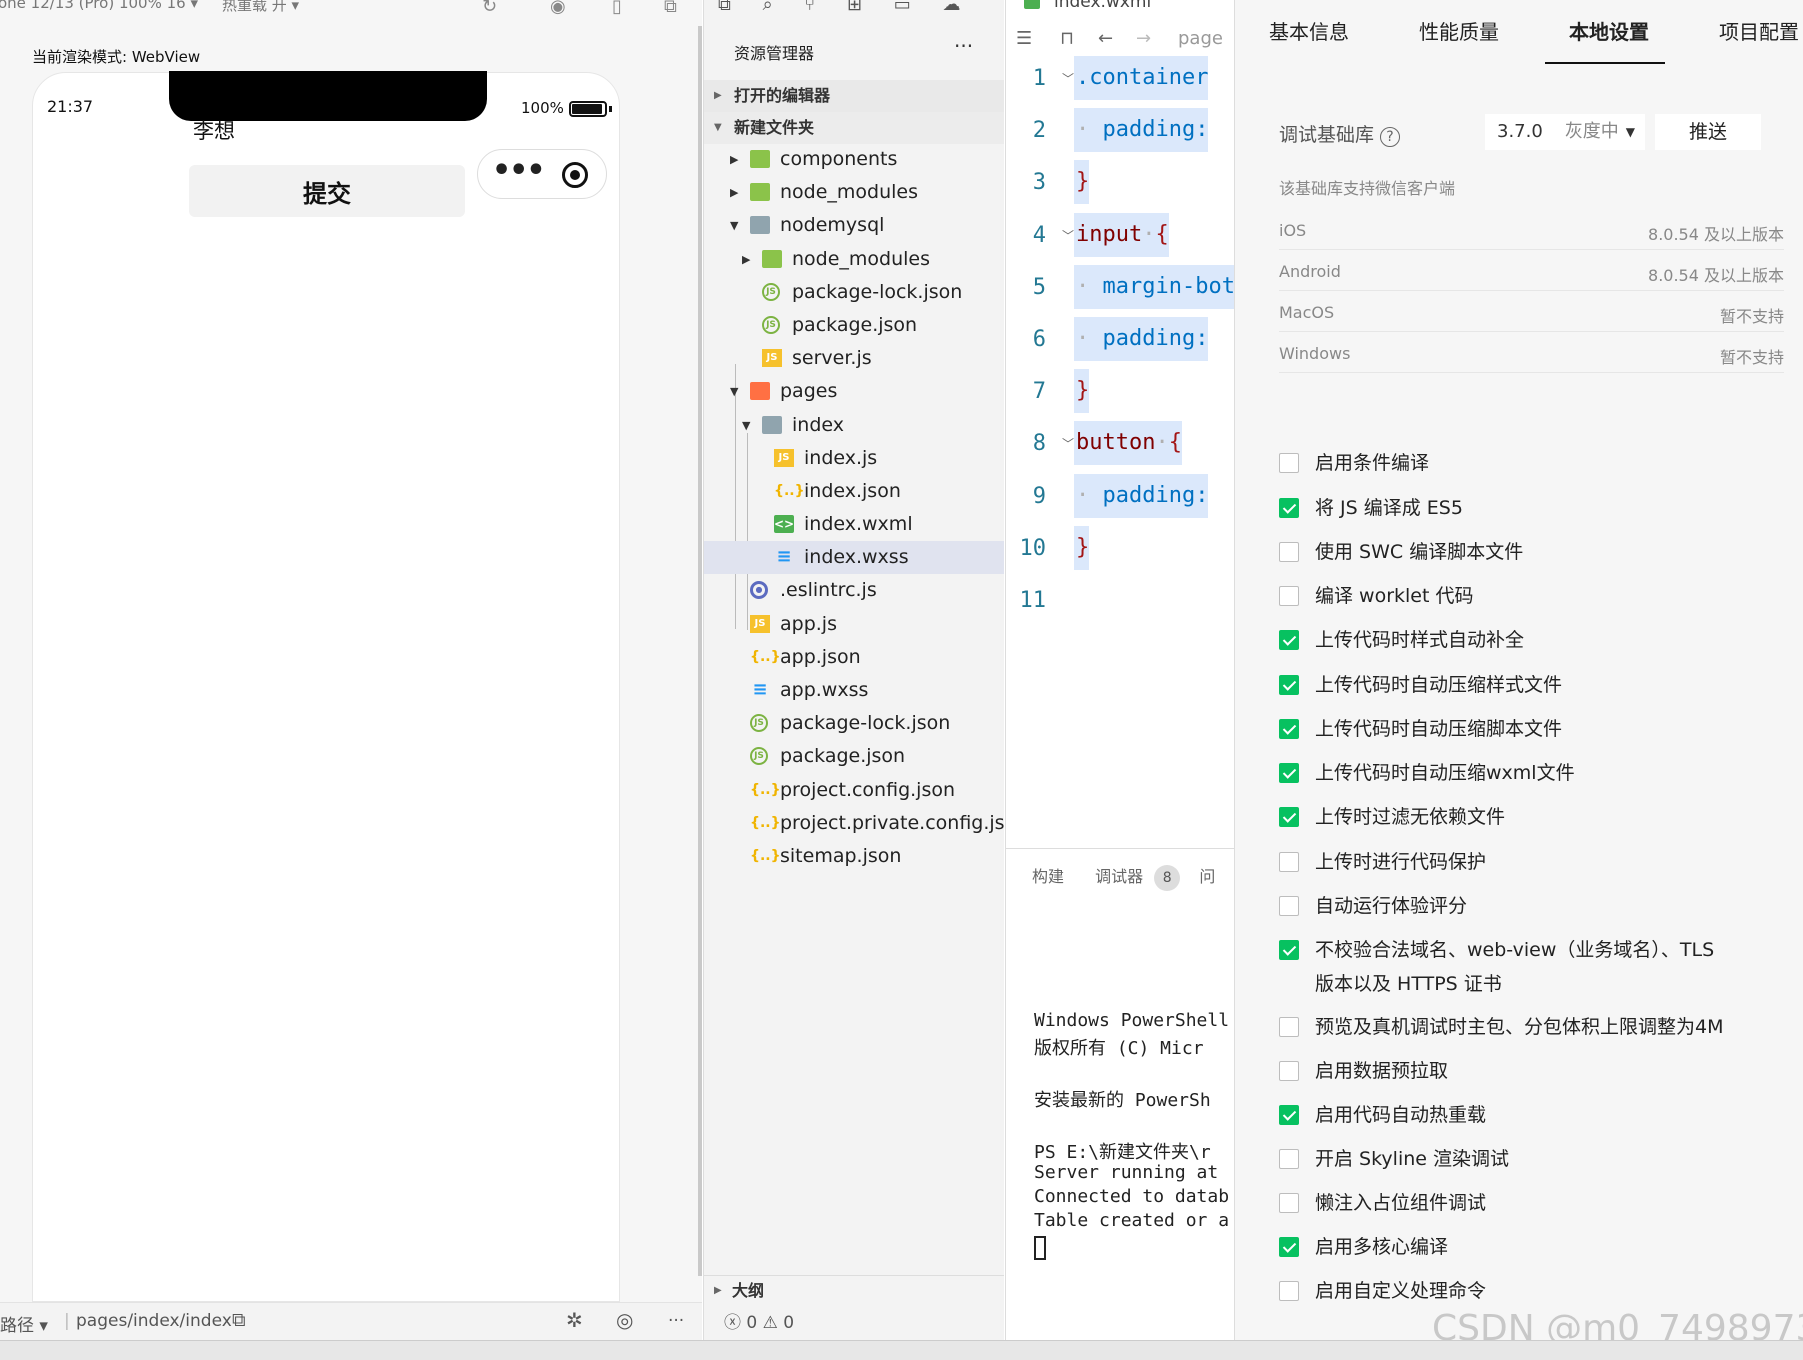 This screenshot has width=1803, height=1360. Describe the element at coordinates (1401, 861) in the screenshot. I see `option-label: 上传时进行代码保护` at that location.